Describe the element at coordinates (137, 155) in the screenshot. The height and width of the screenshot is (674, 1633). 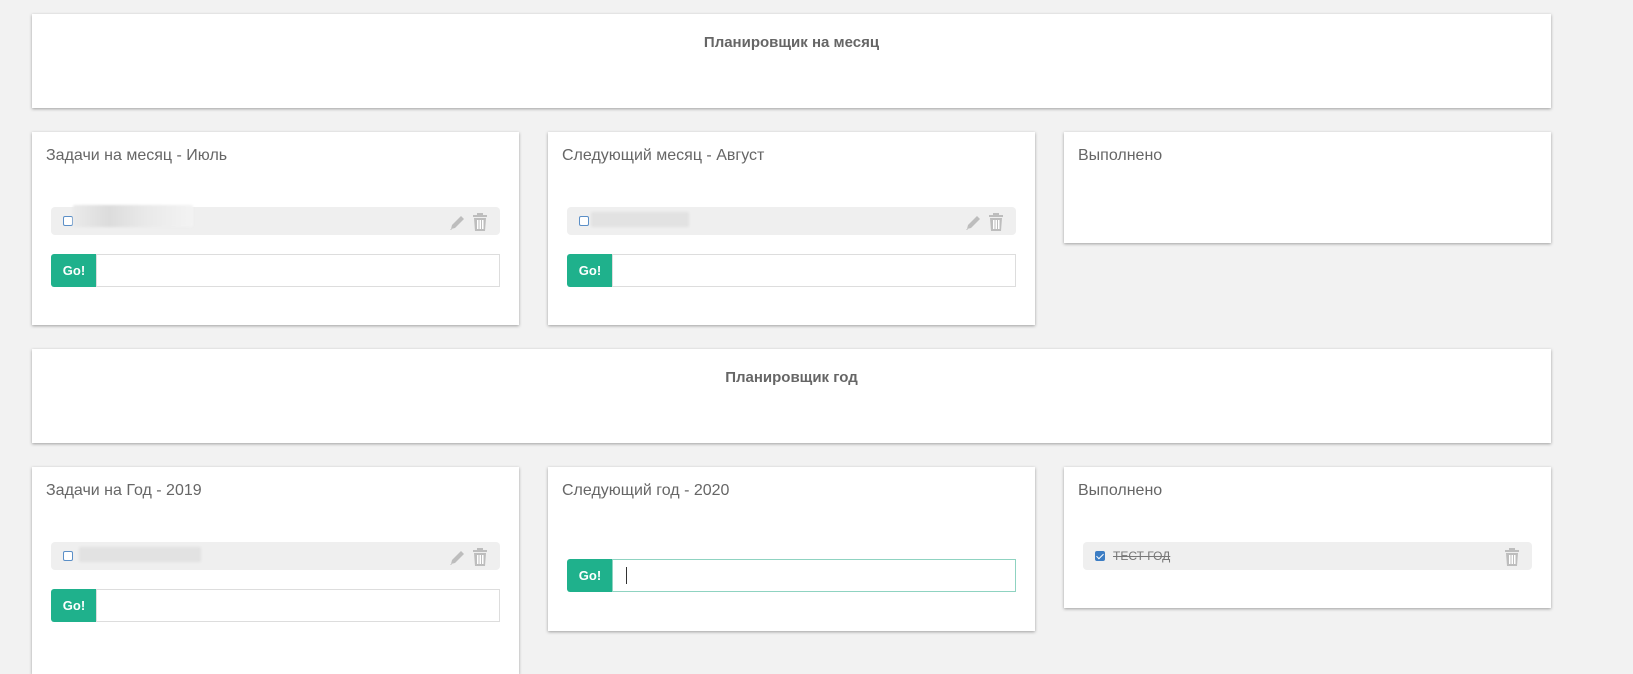
I see `month-tasks-title: Задачи на месяц - Июль` at that location.